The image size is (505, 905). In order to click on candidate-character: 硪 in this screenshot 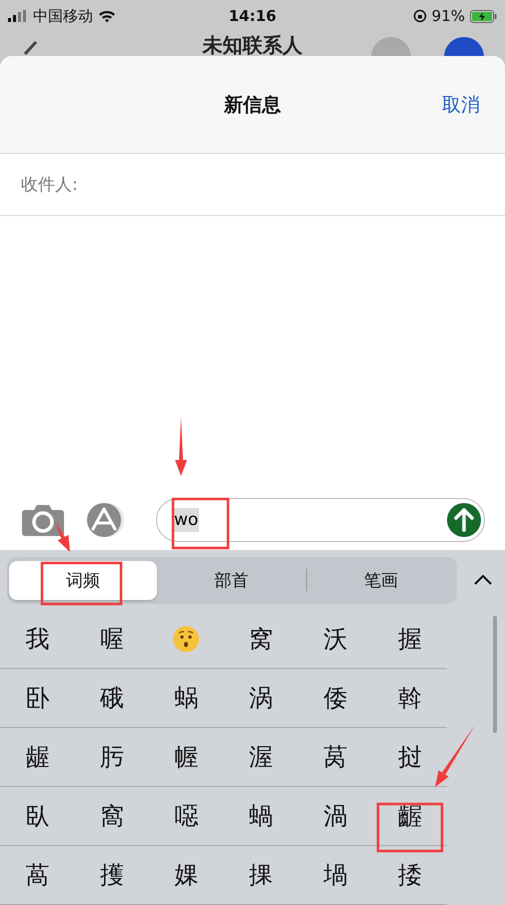, I will do `click(112, 698)`.